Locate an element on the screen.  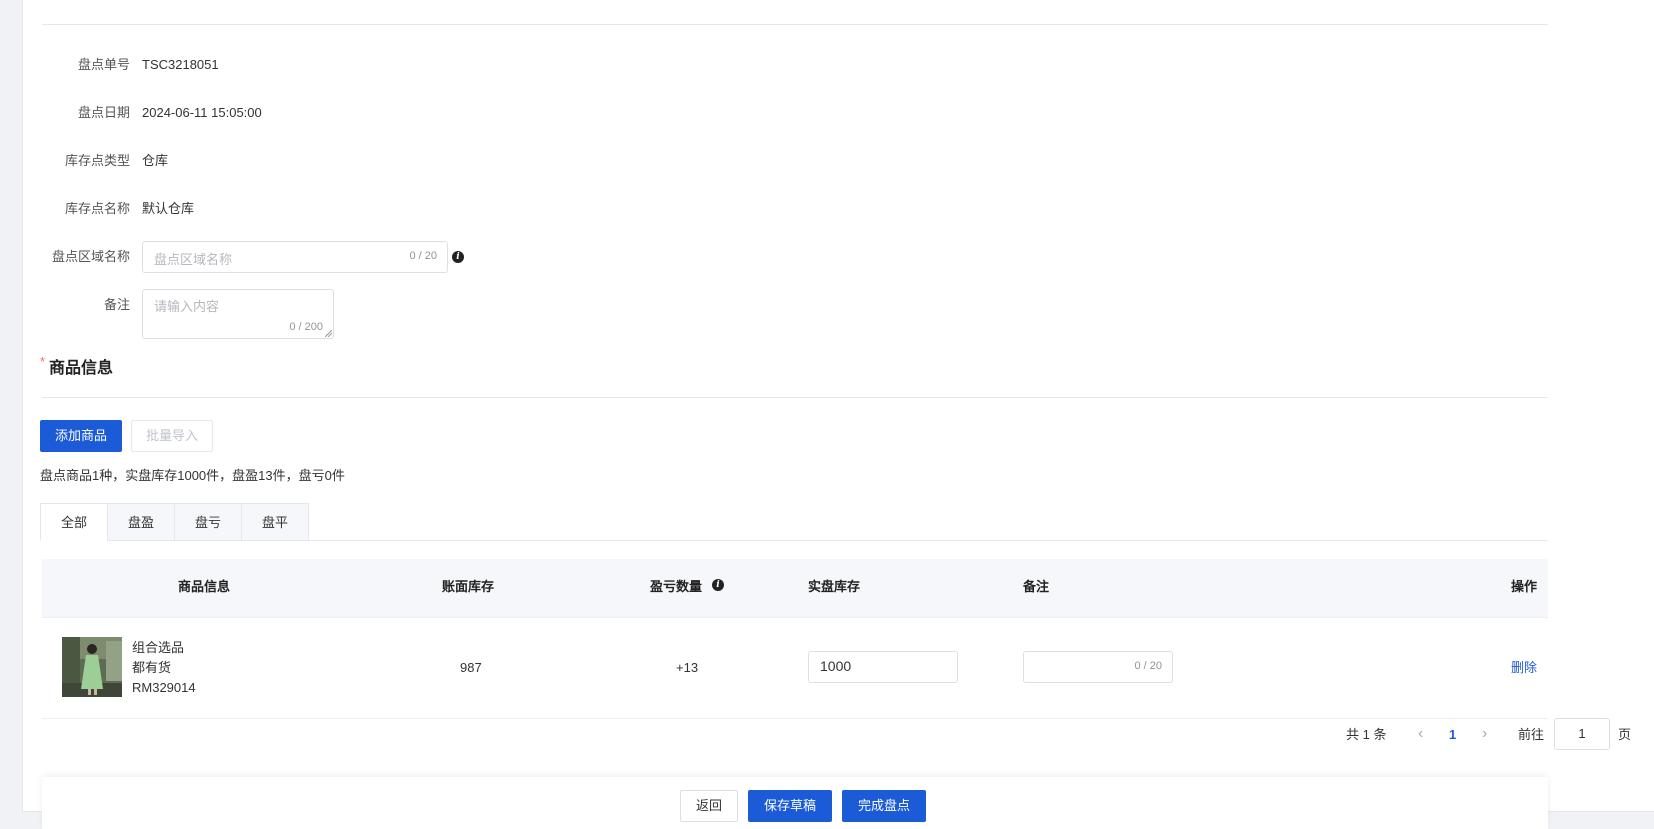
goto-page-value: 1 is located at coordinates (1582, 733).